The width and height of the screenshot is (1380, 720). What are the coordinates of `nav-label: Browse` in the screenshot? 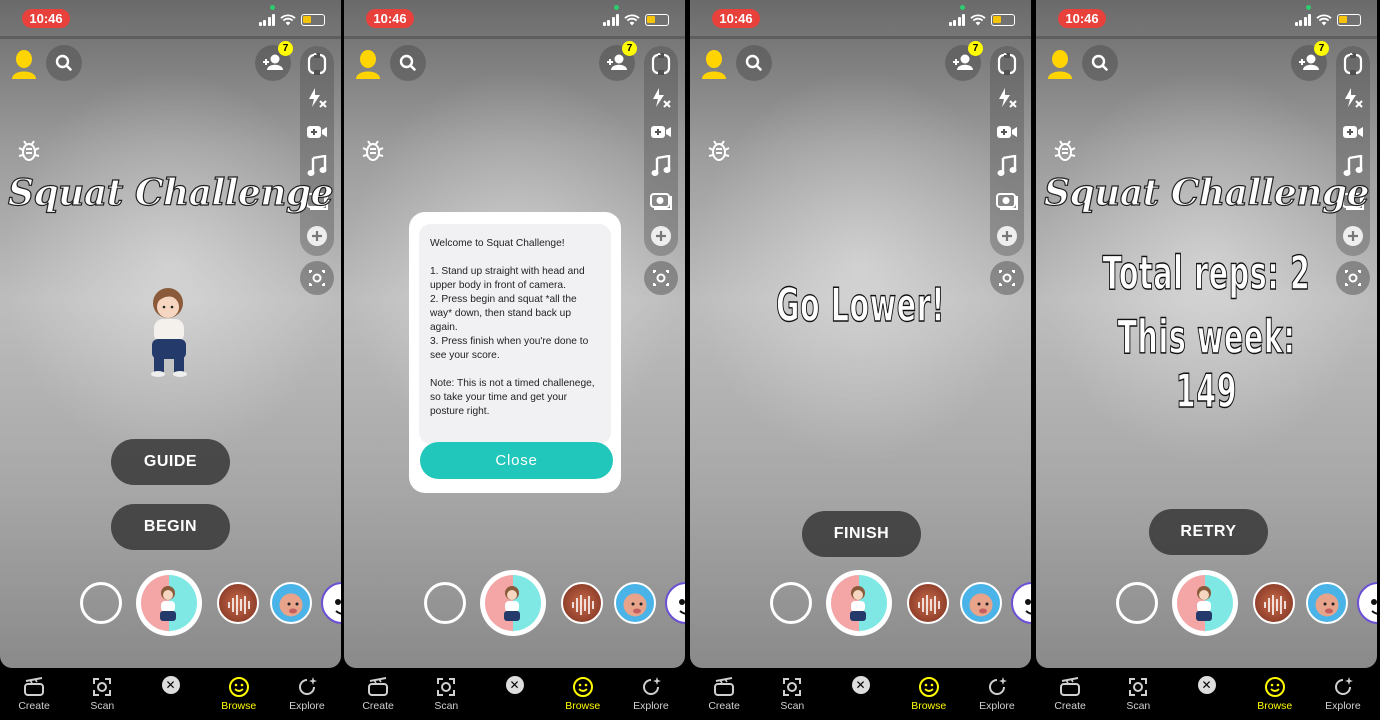 It's located at (239, 706).